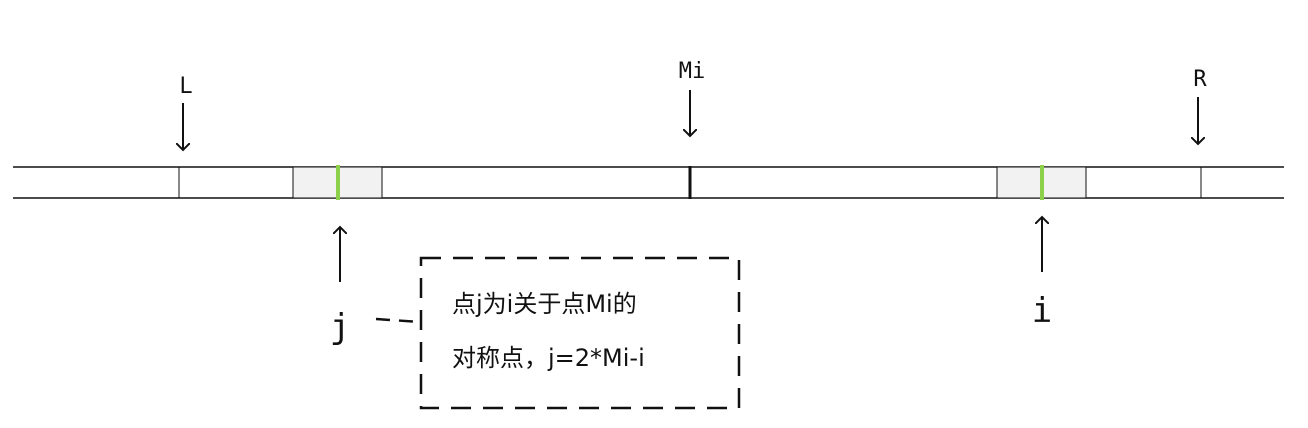 This screenshot has width=1308, height=428. I want to click on middle-label: Mi, so click(692, 71).